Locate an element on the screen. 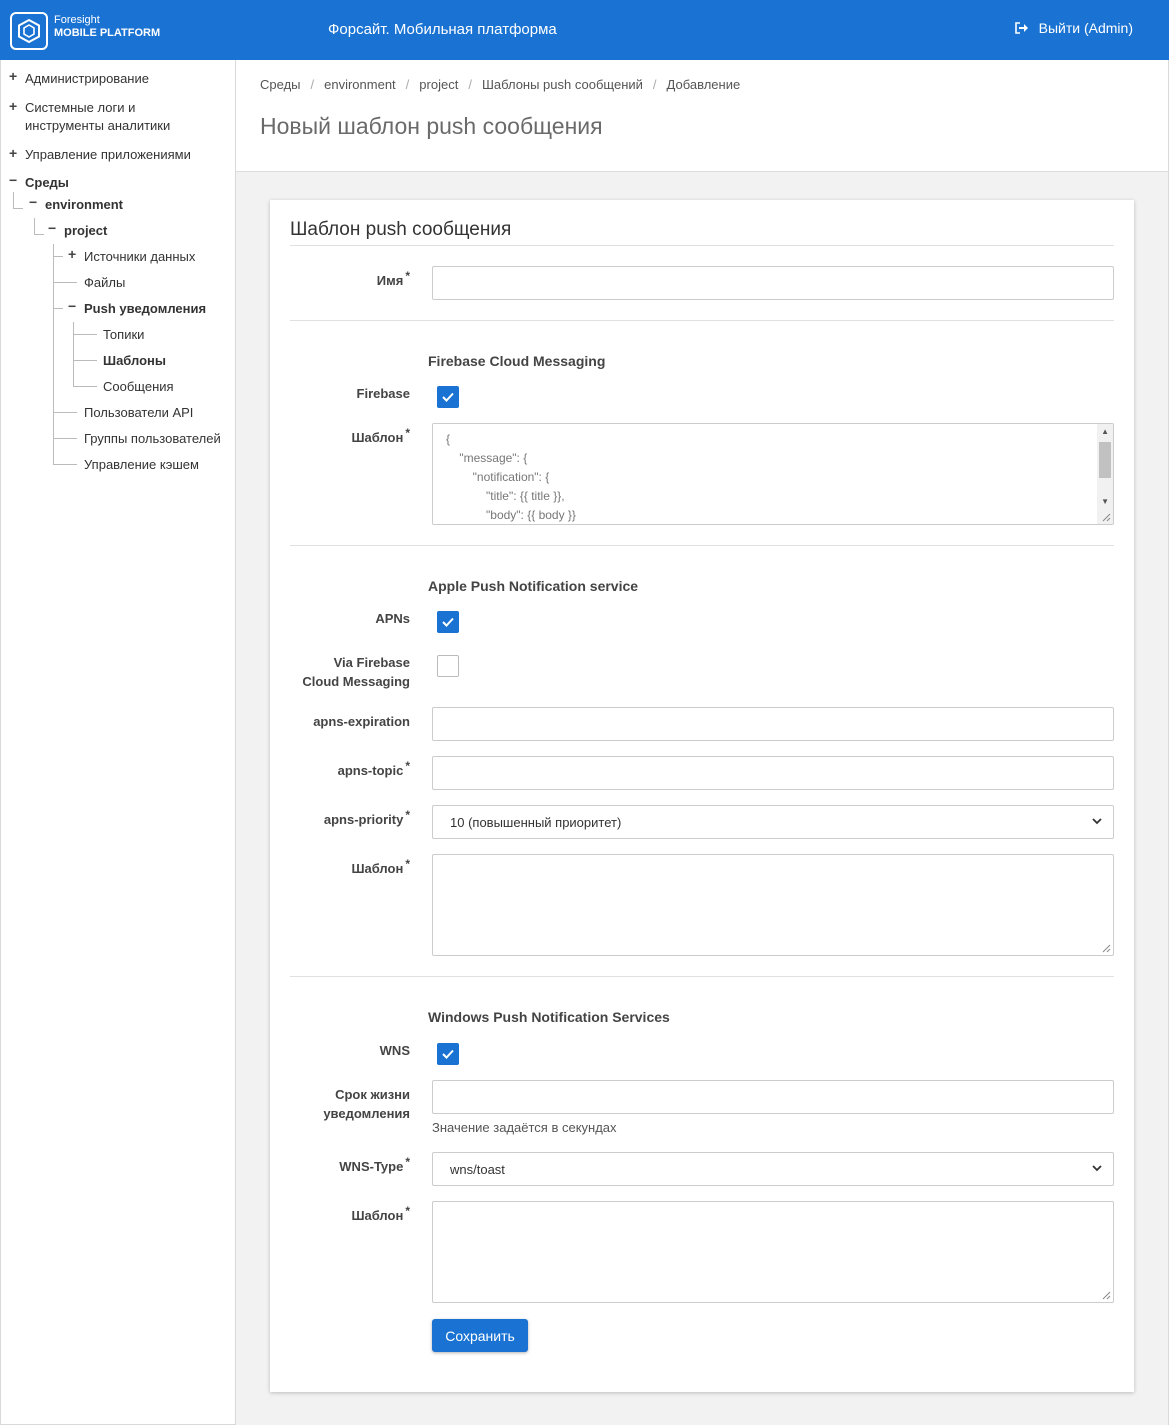  sidebar-item-templates: Шаблоны is located at coordinates (134, 361).